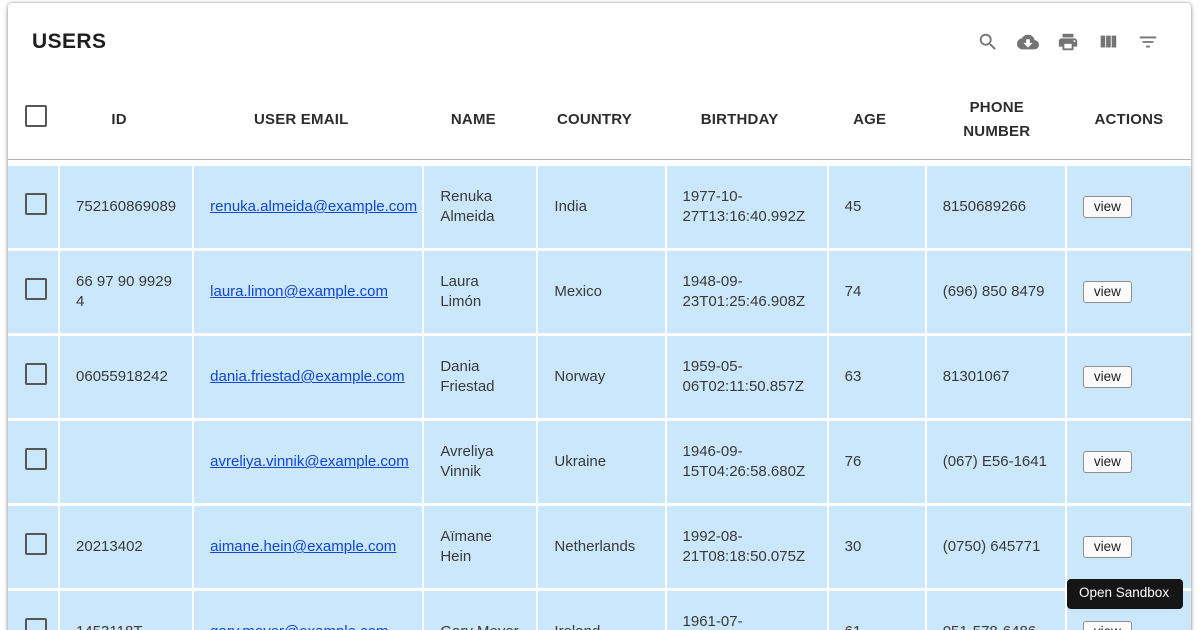 The height and width of the screenshot is (630, 1200). I want to click on print-icon, so click(1068, 42).